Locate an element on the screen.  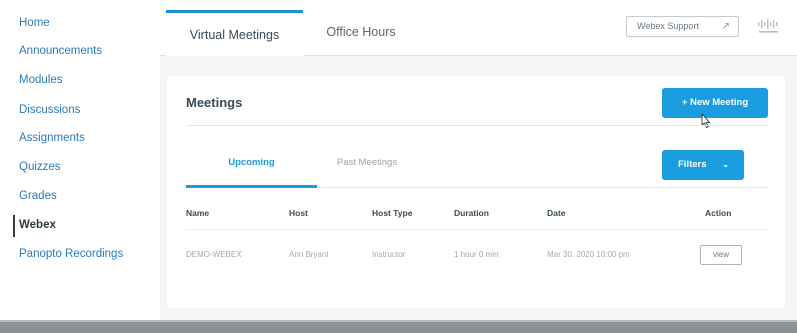
external-link-icon: ↗ is located at coordinates (725, 26).